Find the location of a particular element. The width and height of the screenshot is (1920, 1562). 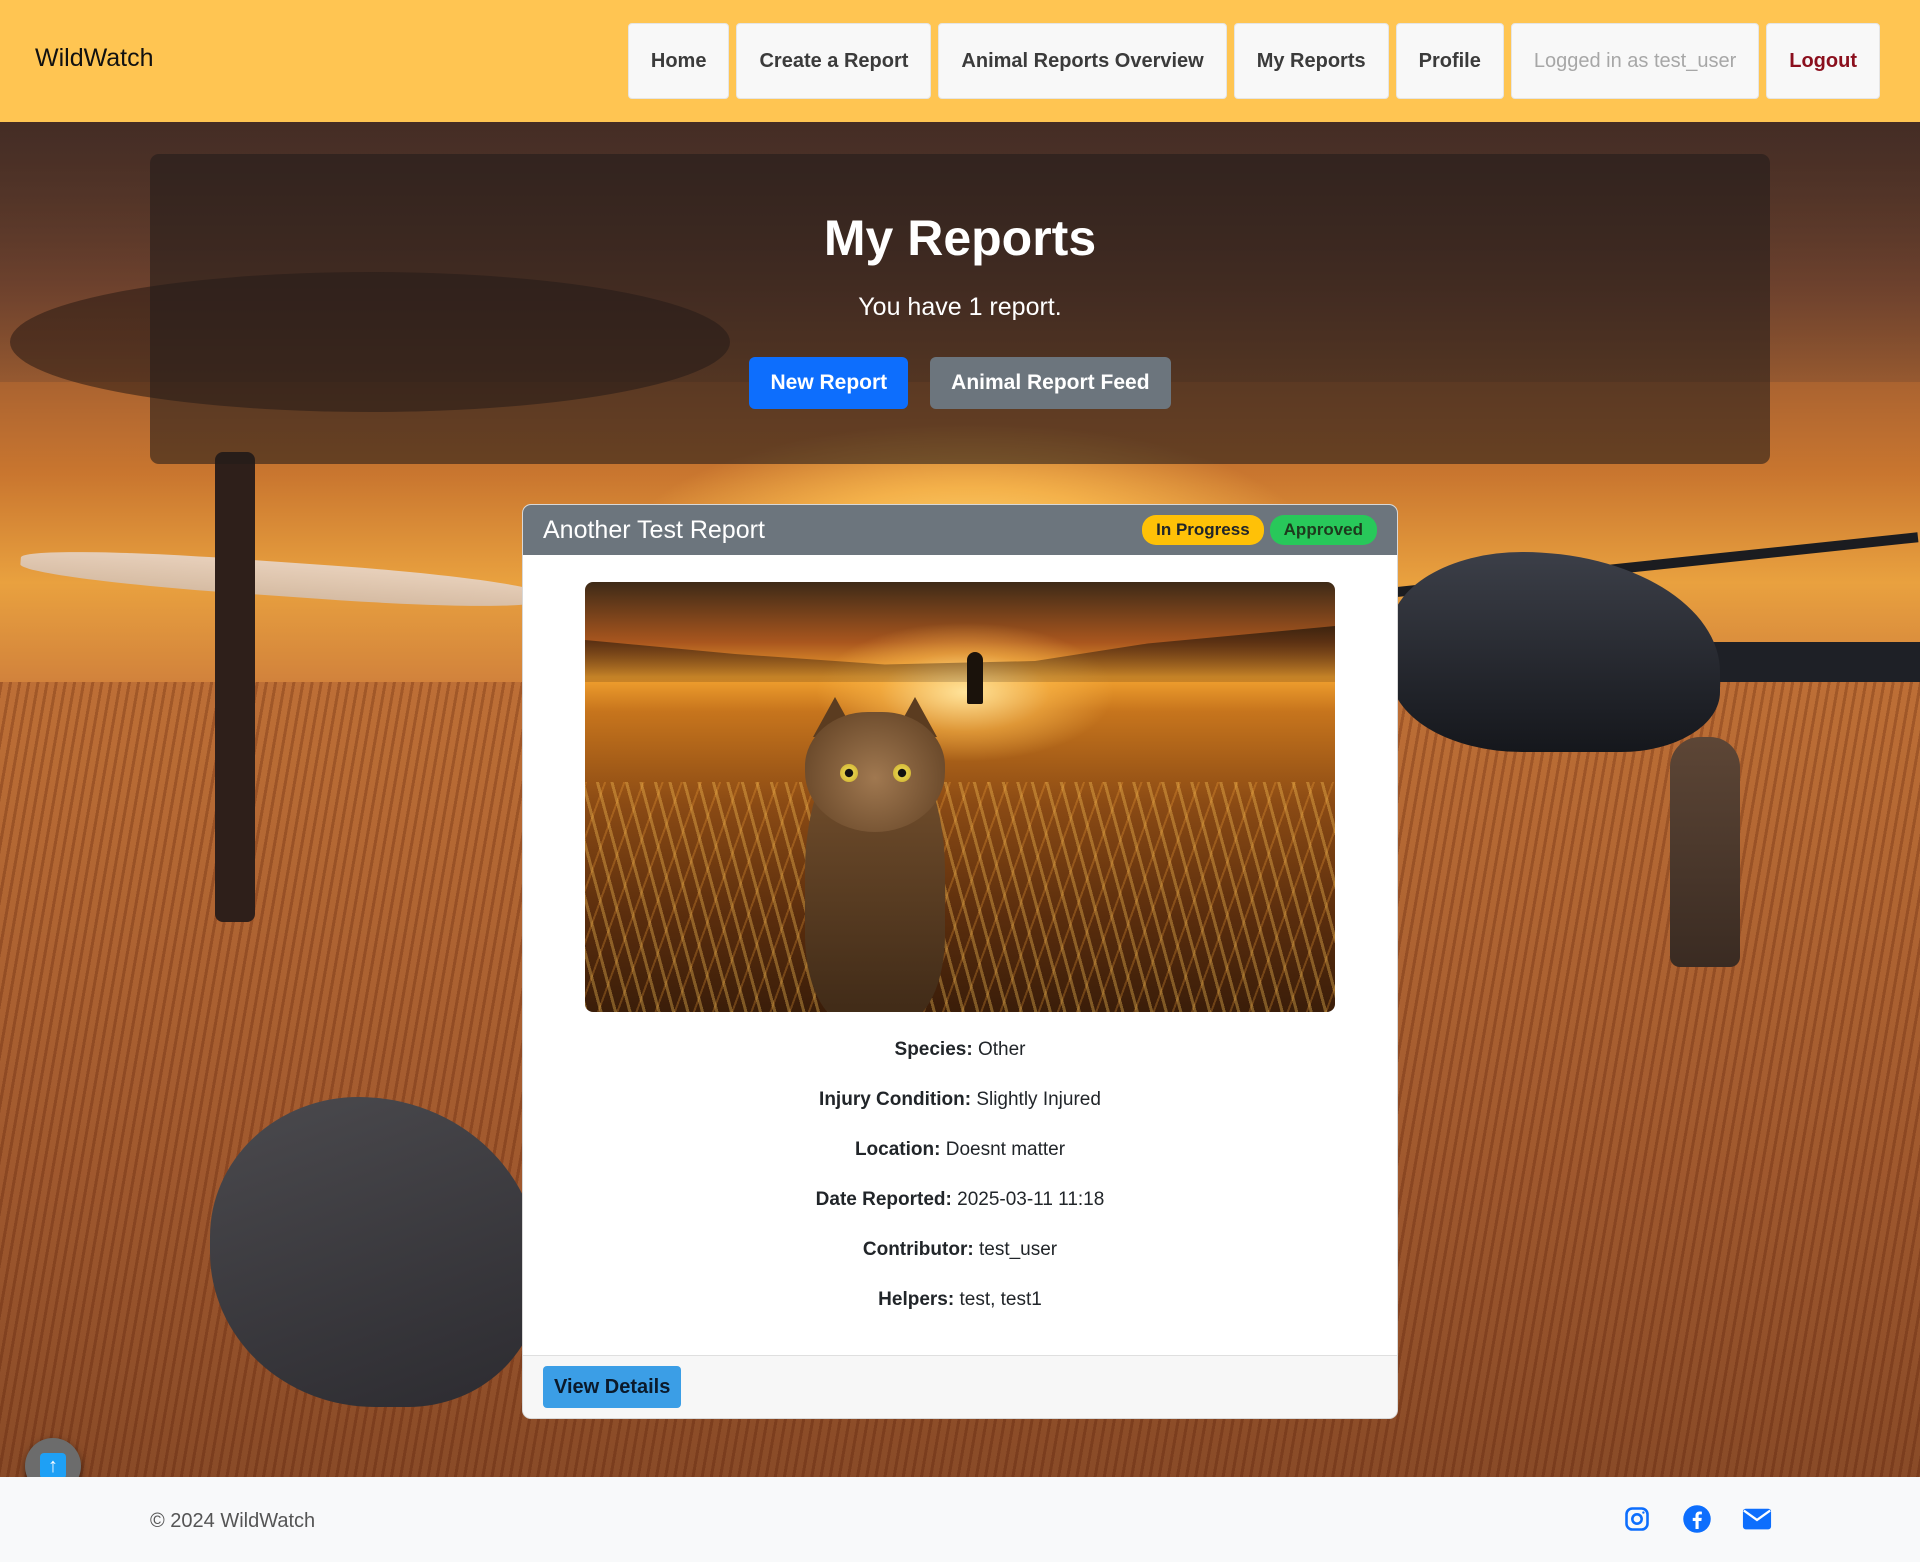

instagram-icon is located at coordinates (1637, 1519).